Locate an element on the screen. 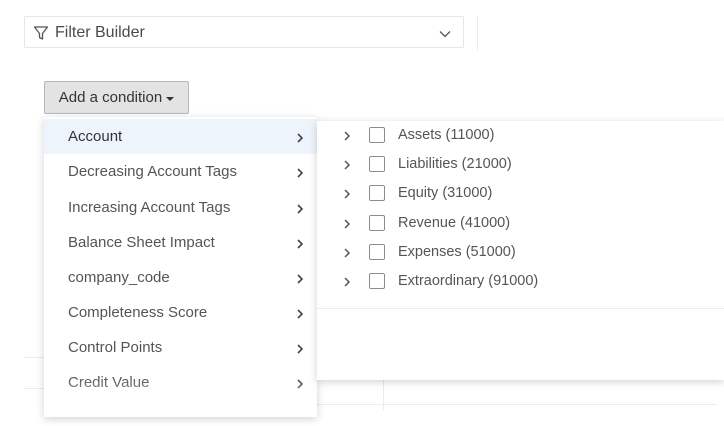 This screenshot has height=426, width=724. submenu-item-assets: Assets (11000) is located at coordinates (520, 135).